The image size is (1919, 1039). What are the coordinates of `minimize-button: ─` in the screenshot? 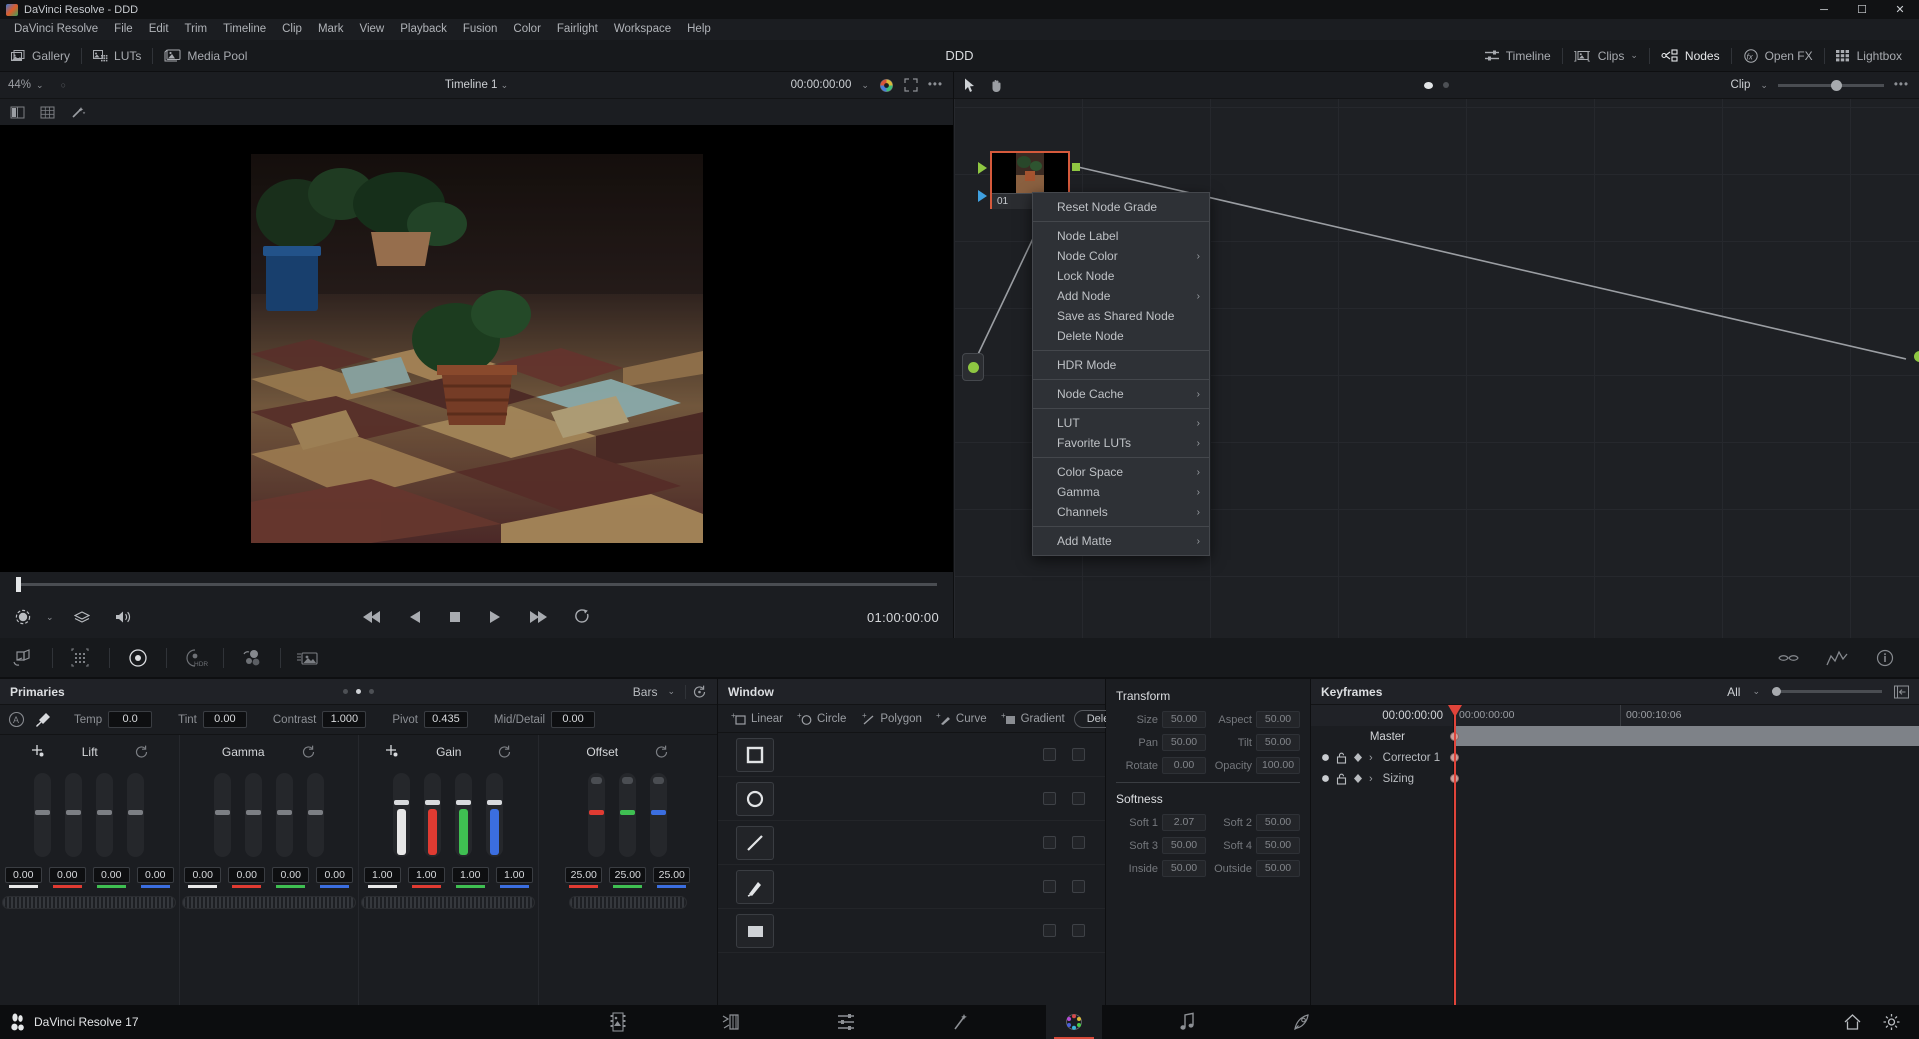 It's located at (1824, 9).